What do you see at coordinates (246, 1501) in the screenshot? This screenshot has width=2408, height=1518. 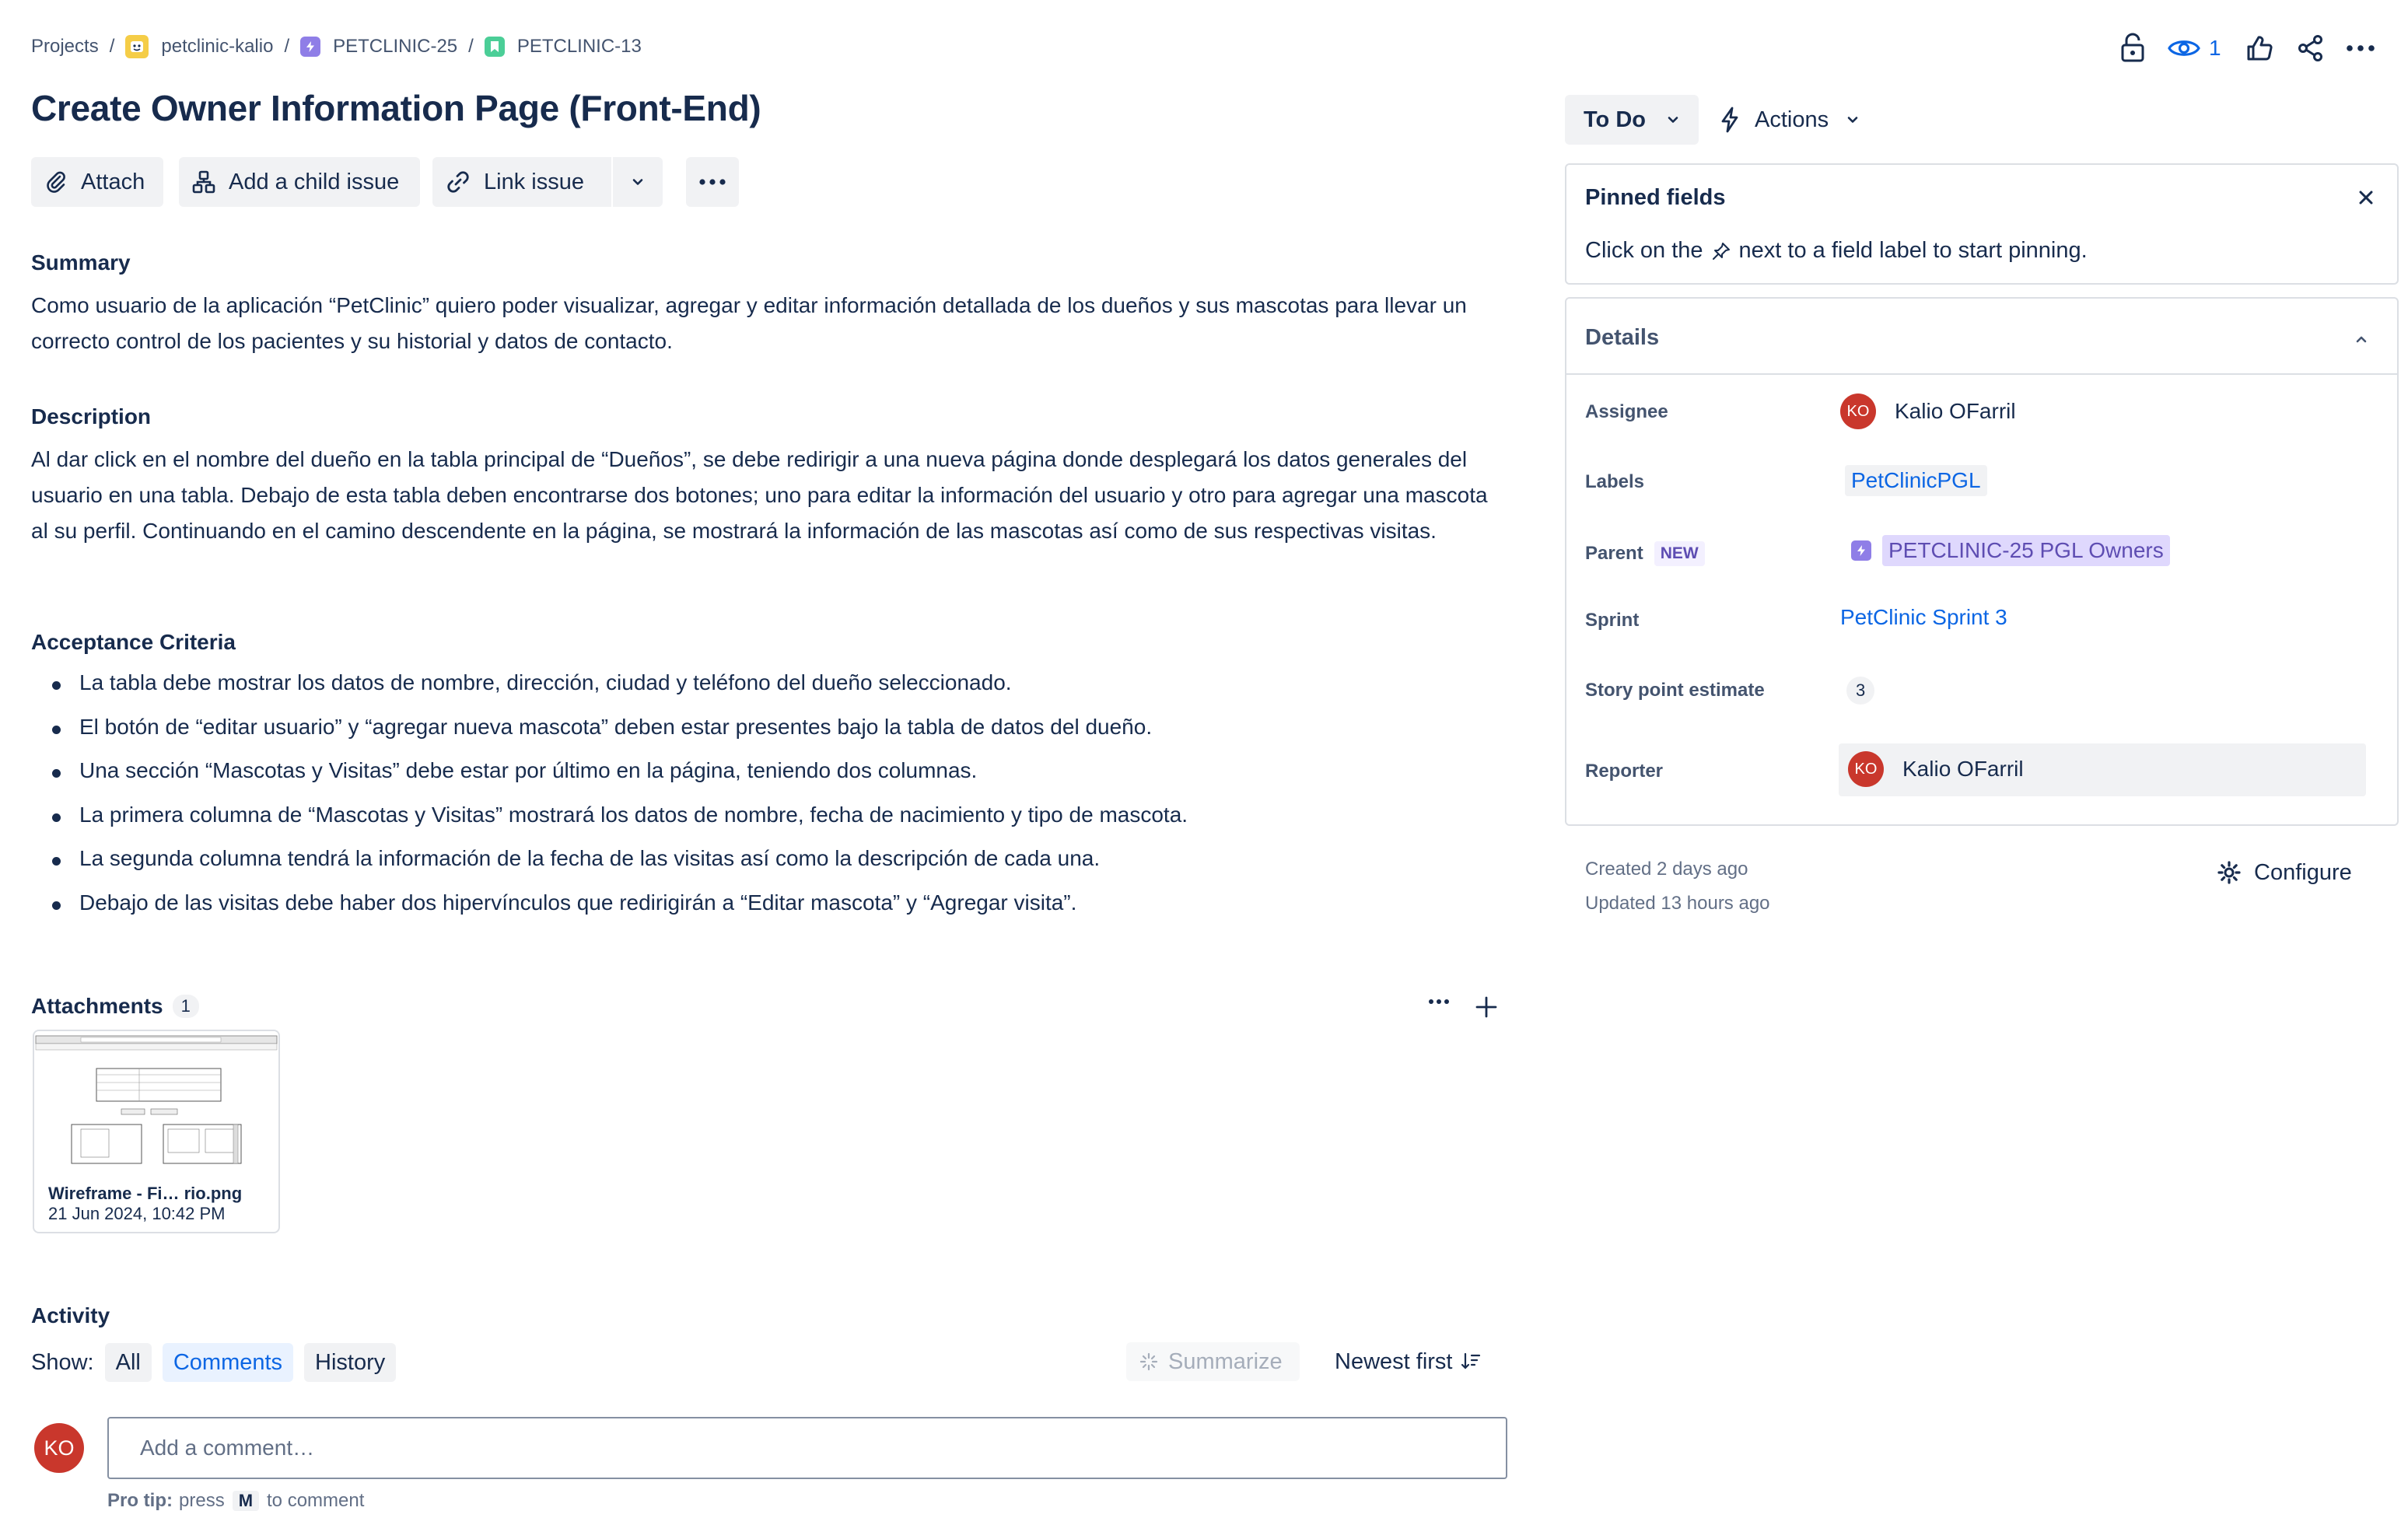 I see `shortcut-key: M` at bounding box center [246, 1501].